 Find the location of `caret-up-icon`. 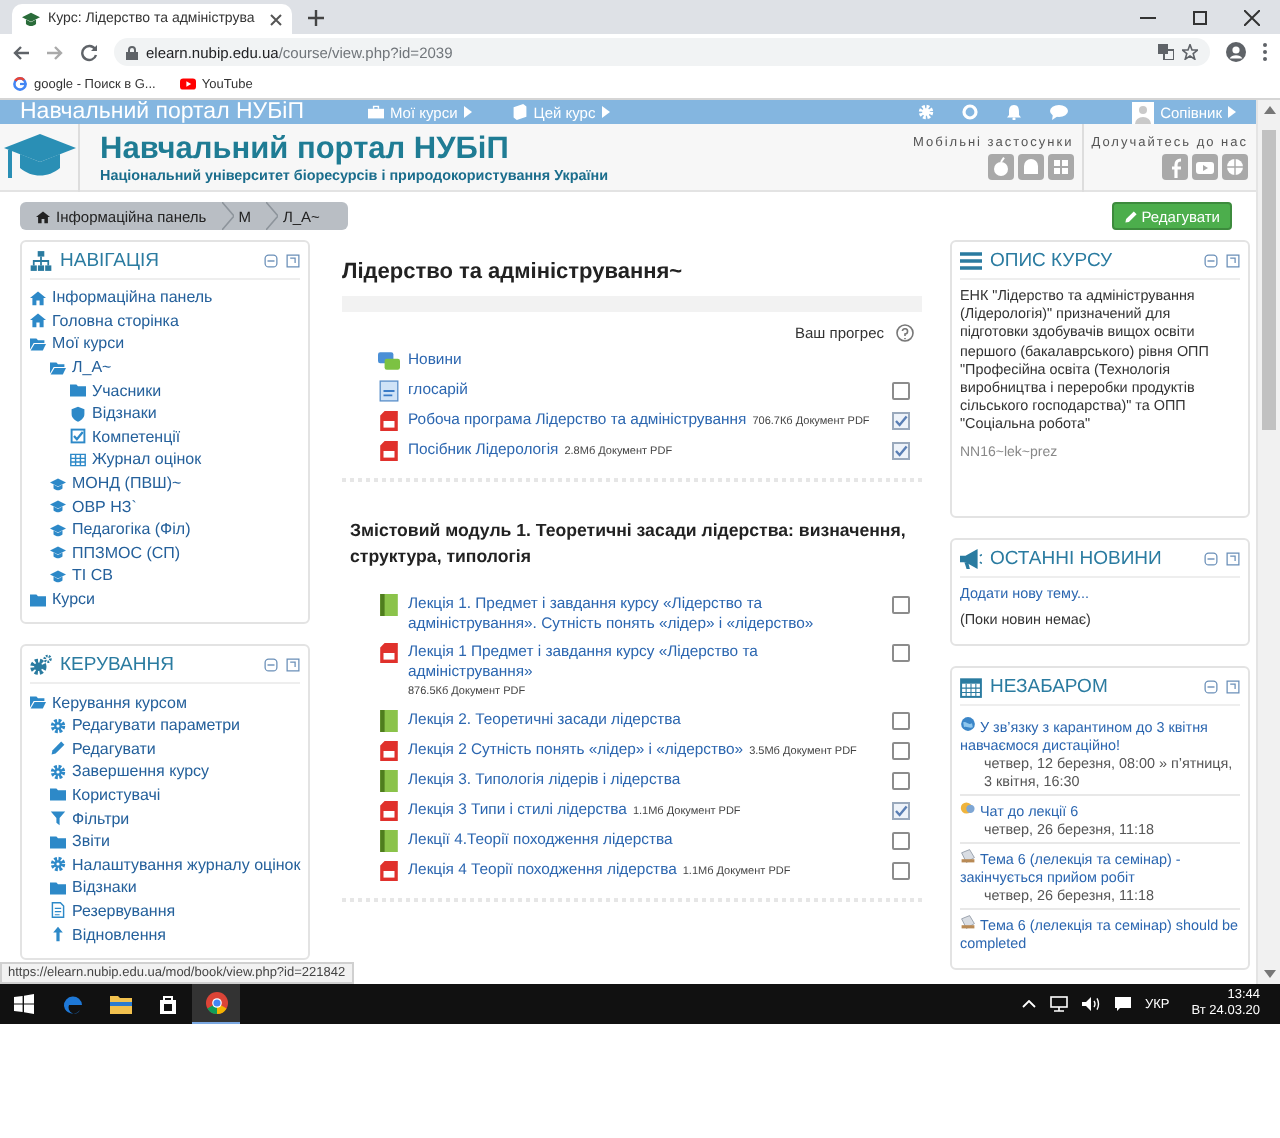

caret-up-icon is located at coordinates (1028, 1004).